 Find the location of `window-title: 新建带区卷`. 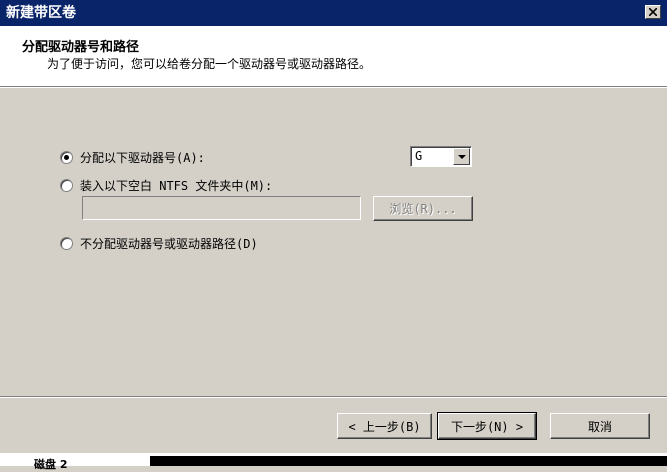

window-title: 新建带区卷 is located at coordinates (41, 13).